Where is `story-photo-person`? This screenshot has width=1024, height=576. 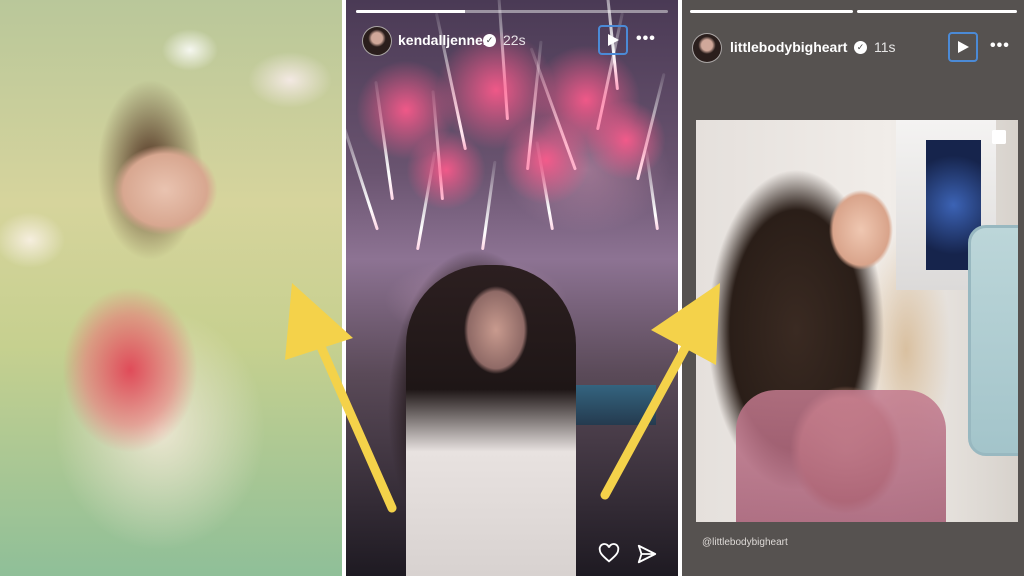 story-photo-person is located at coordinates (491, 420).